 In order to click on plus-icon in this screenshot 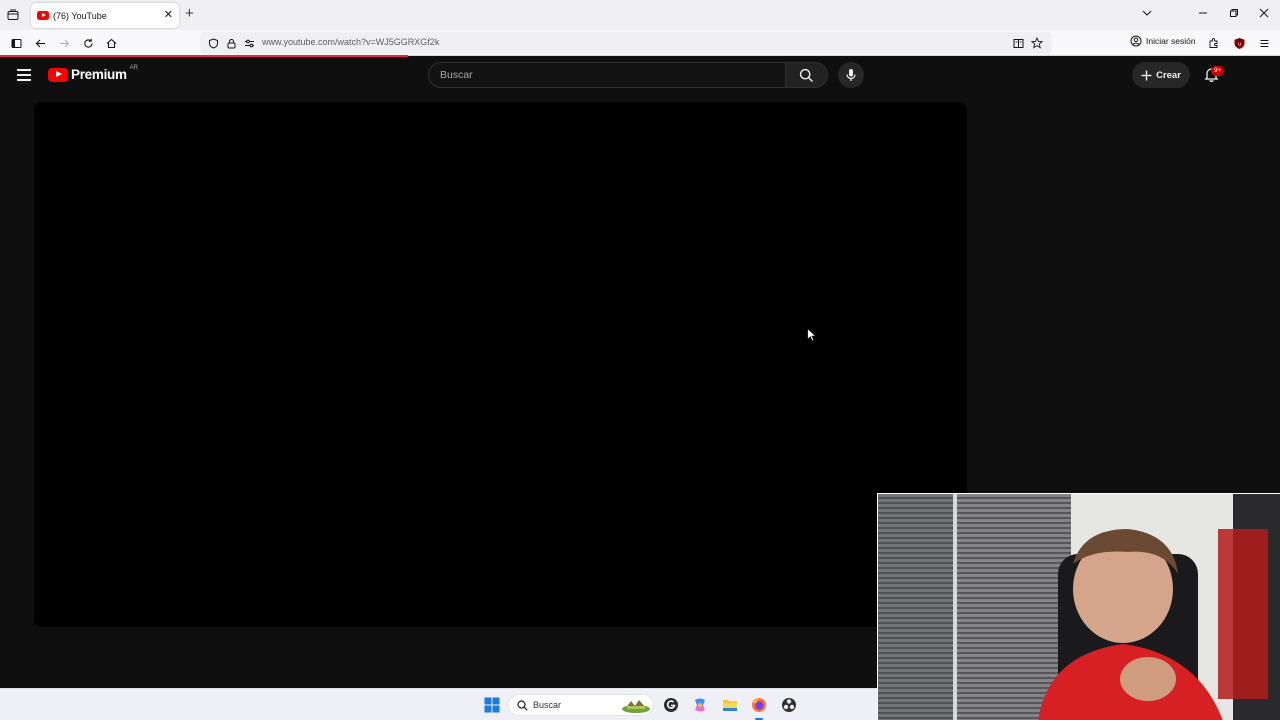, I will do `click(1146, 75)`.